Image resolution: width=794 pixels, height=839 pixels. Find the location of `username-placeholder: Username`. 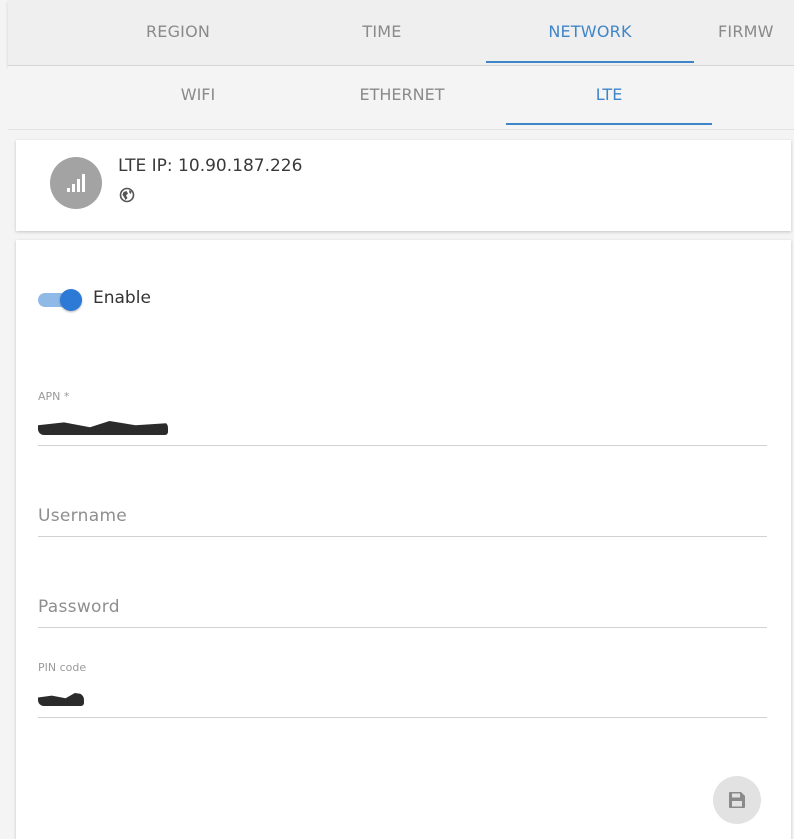

username-placeholder: Username is located at coordinates (83, 516).